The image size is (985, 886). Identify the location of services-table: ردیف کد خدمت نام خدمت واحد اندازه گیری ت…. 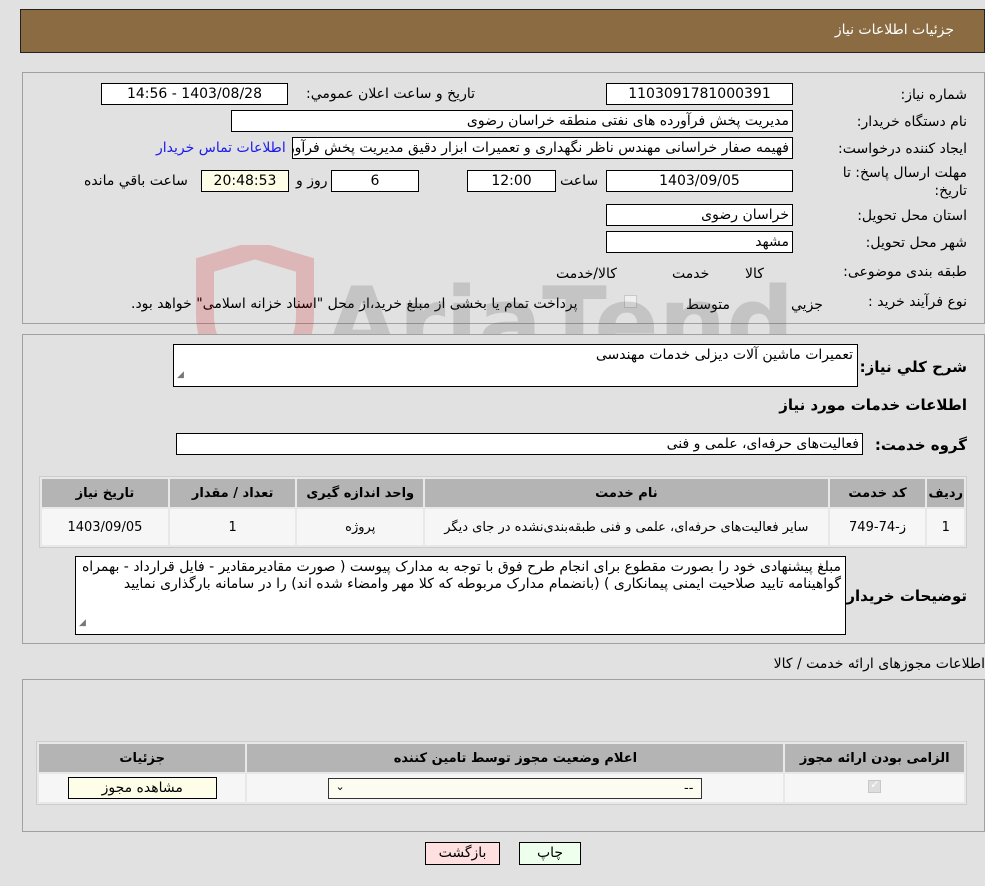
(503, 512).